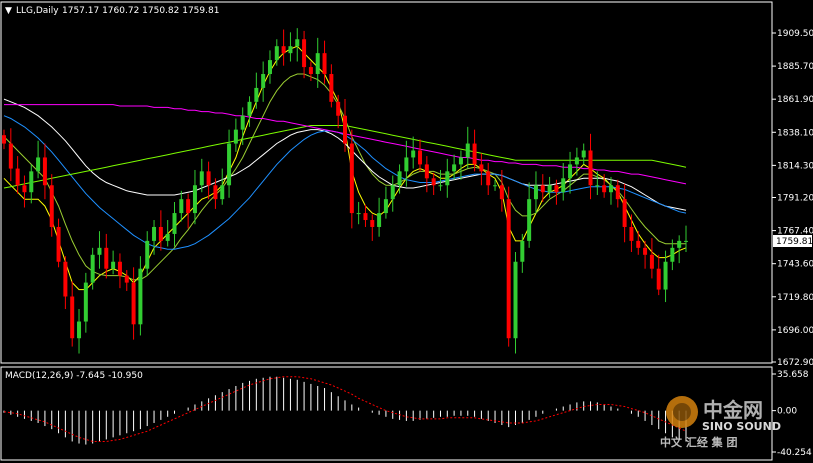 Image resolution: width=813 pixels, height=463 pixels. Describe the element at coordinates (741, 426) in the screenshot. I see `watermark-en: SINO SOUND` at that location.